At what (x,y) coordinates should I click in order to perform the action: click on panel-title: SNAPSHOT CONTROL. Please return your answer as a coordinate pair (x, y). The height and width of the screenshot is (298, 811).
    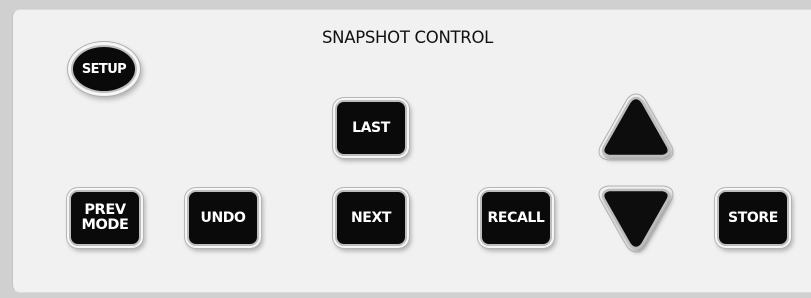
    Looking at the image, I should click on (408, 37).